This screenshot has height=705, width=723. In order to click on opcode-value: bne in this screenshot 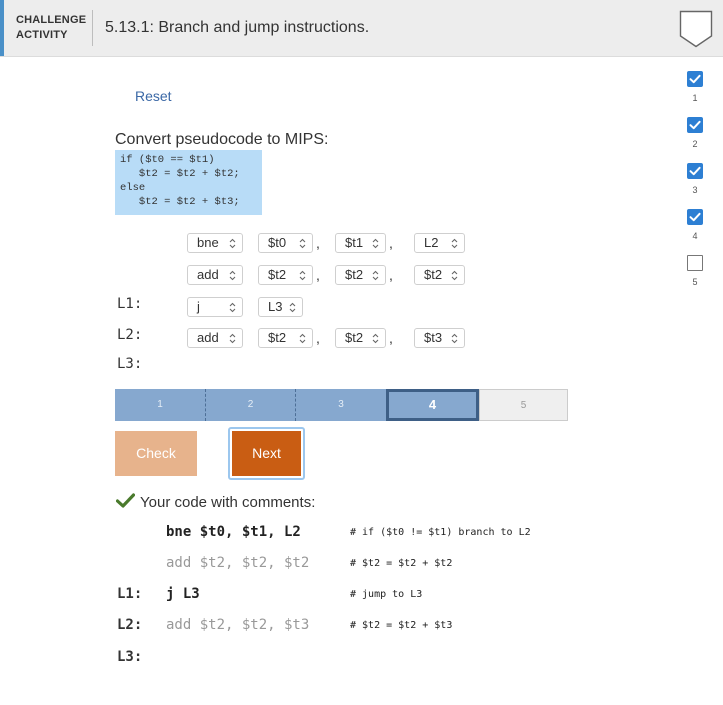, I will do `click(208, 242)`.